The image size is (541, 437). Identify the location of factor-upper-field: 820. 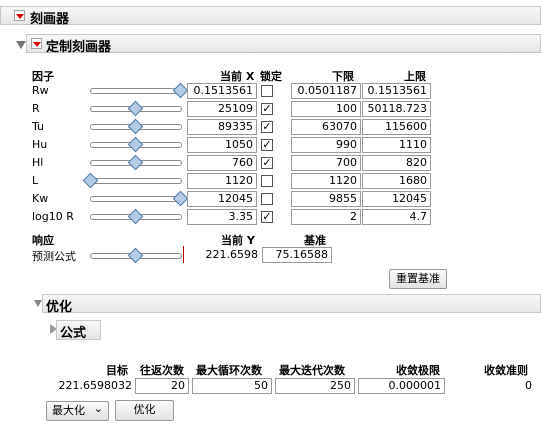
(396, 163).